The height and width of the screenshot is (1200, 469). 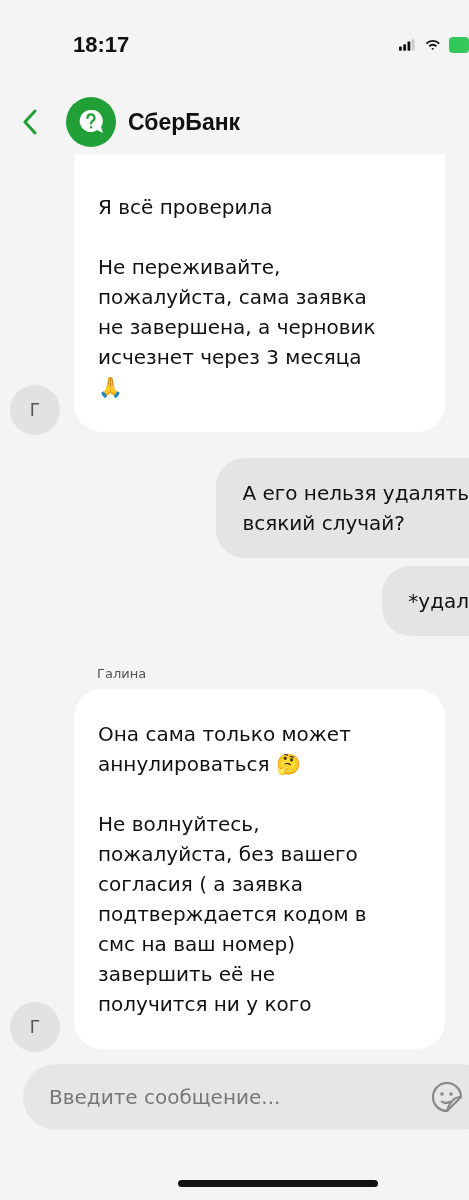 What do you see at coordinates (408, 45) in the screenshot?
I see `signal-icon` at bounding box center [408, 45].